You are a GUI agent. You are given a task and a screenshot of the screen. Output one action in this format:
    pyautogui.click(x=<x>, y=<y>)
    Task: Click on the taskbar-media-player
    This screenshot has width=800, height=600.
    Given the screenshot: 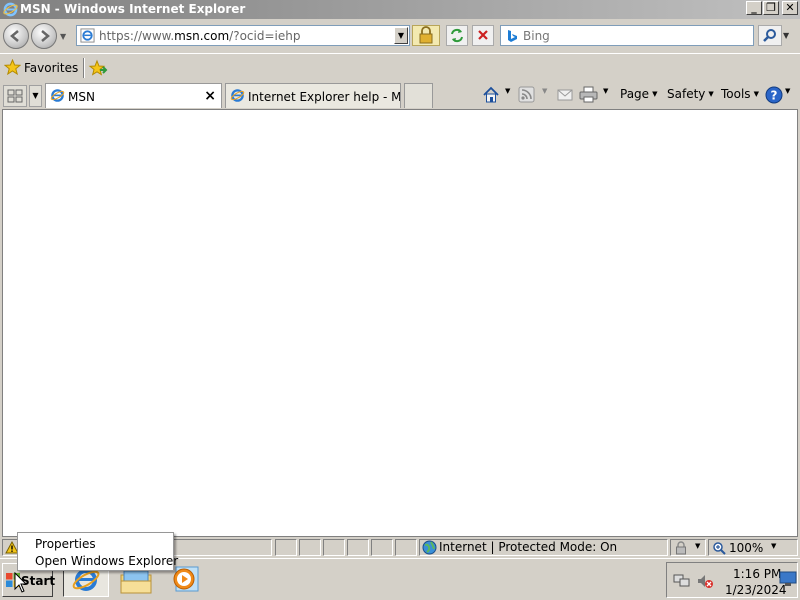 What is the action you would take?
    pyautogui.click(x=185, y=580)
    